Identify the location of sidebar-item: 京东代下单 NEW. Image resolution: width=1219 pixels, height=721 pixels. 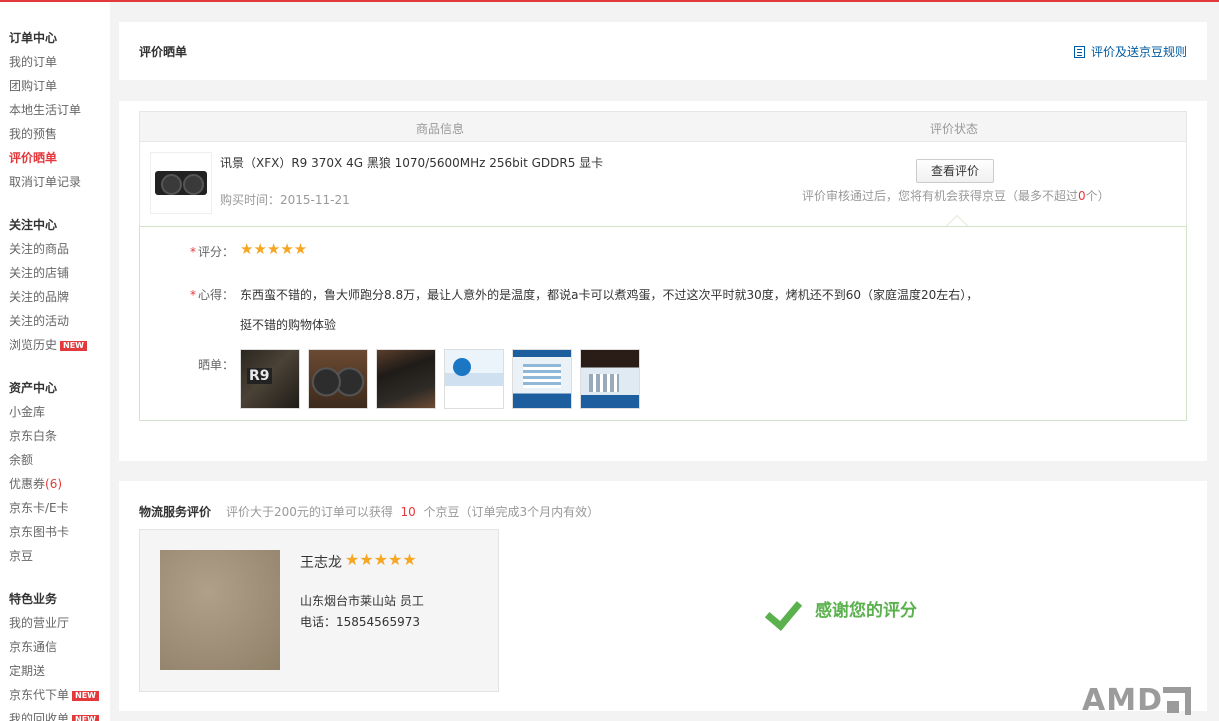
(54, 695).